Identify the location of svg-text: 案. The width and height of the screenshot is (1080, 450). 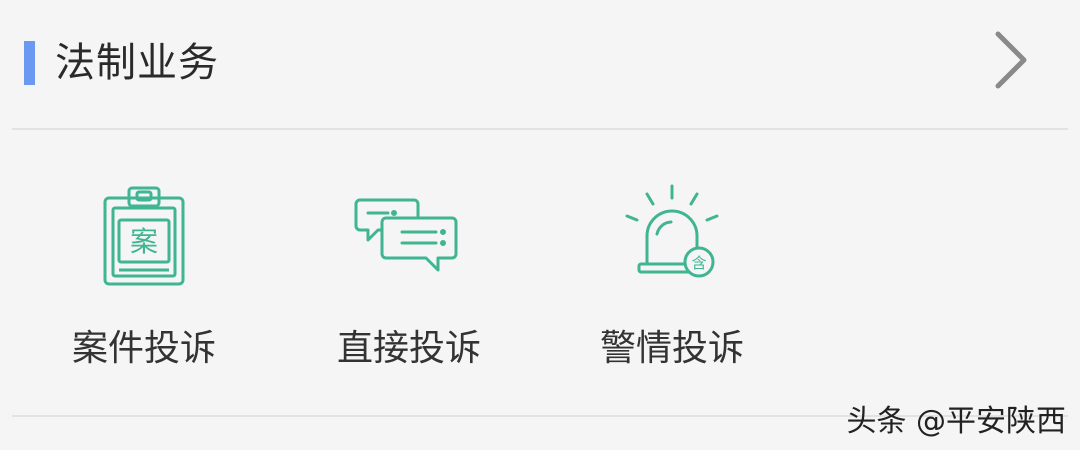
(144, 241).